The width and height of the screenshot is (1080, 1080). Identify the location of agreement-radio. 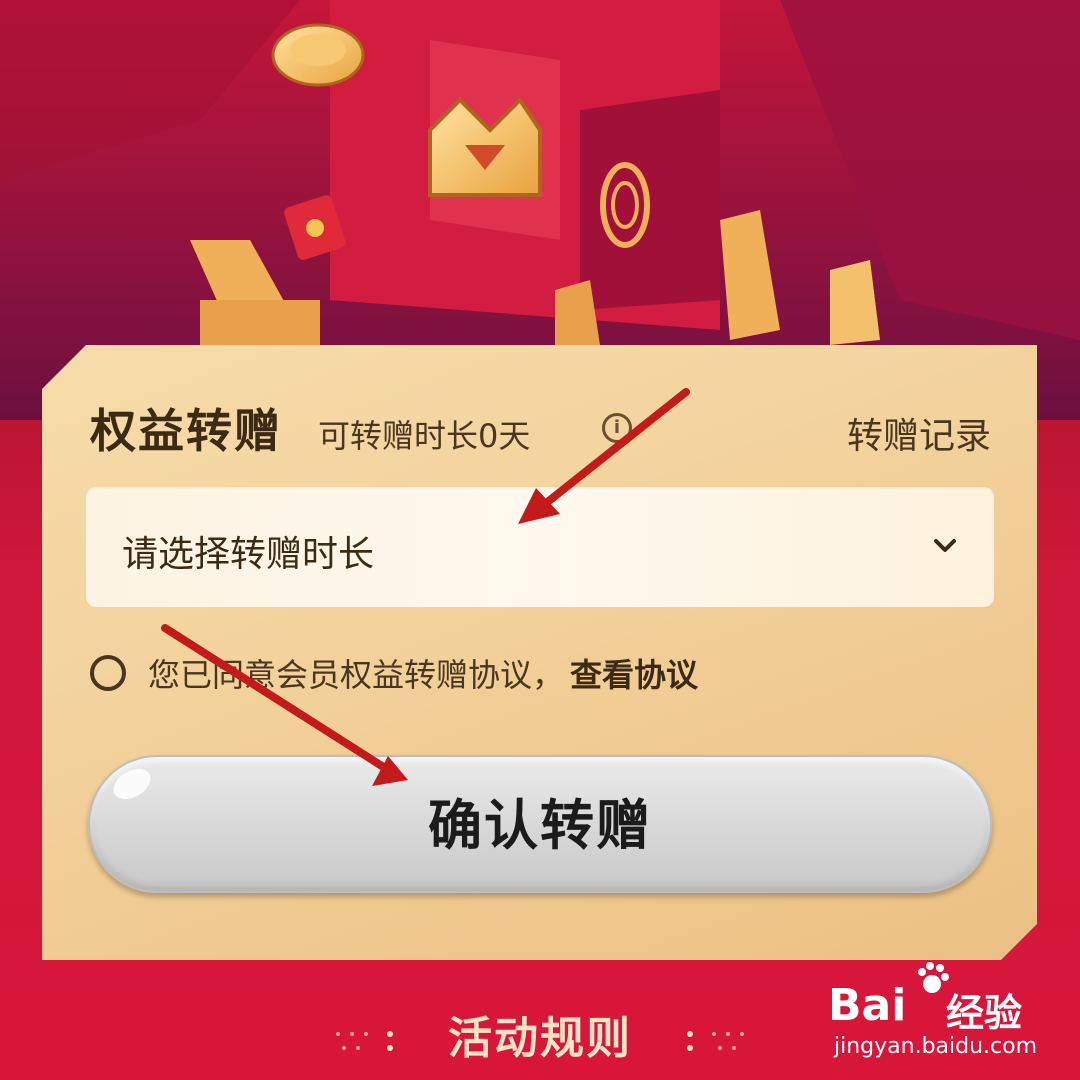
(108, 673).